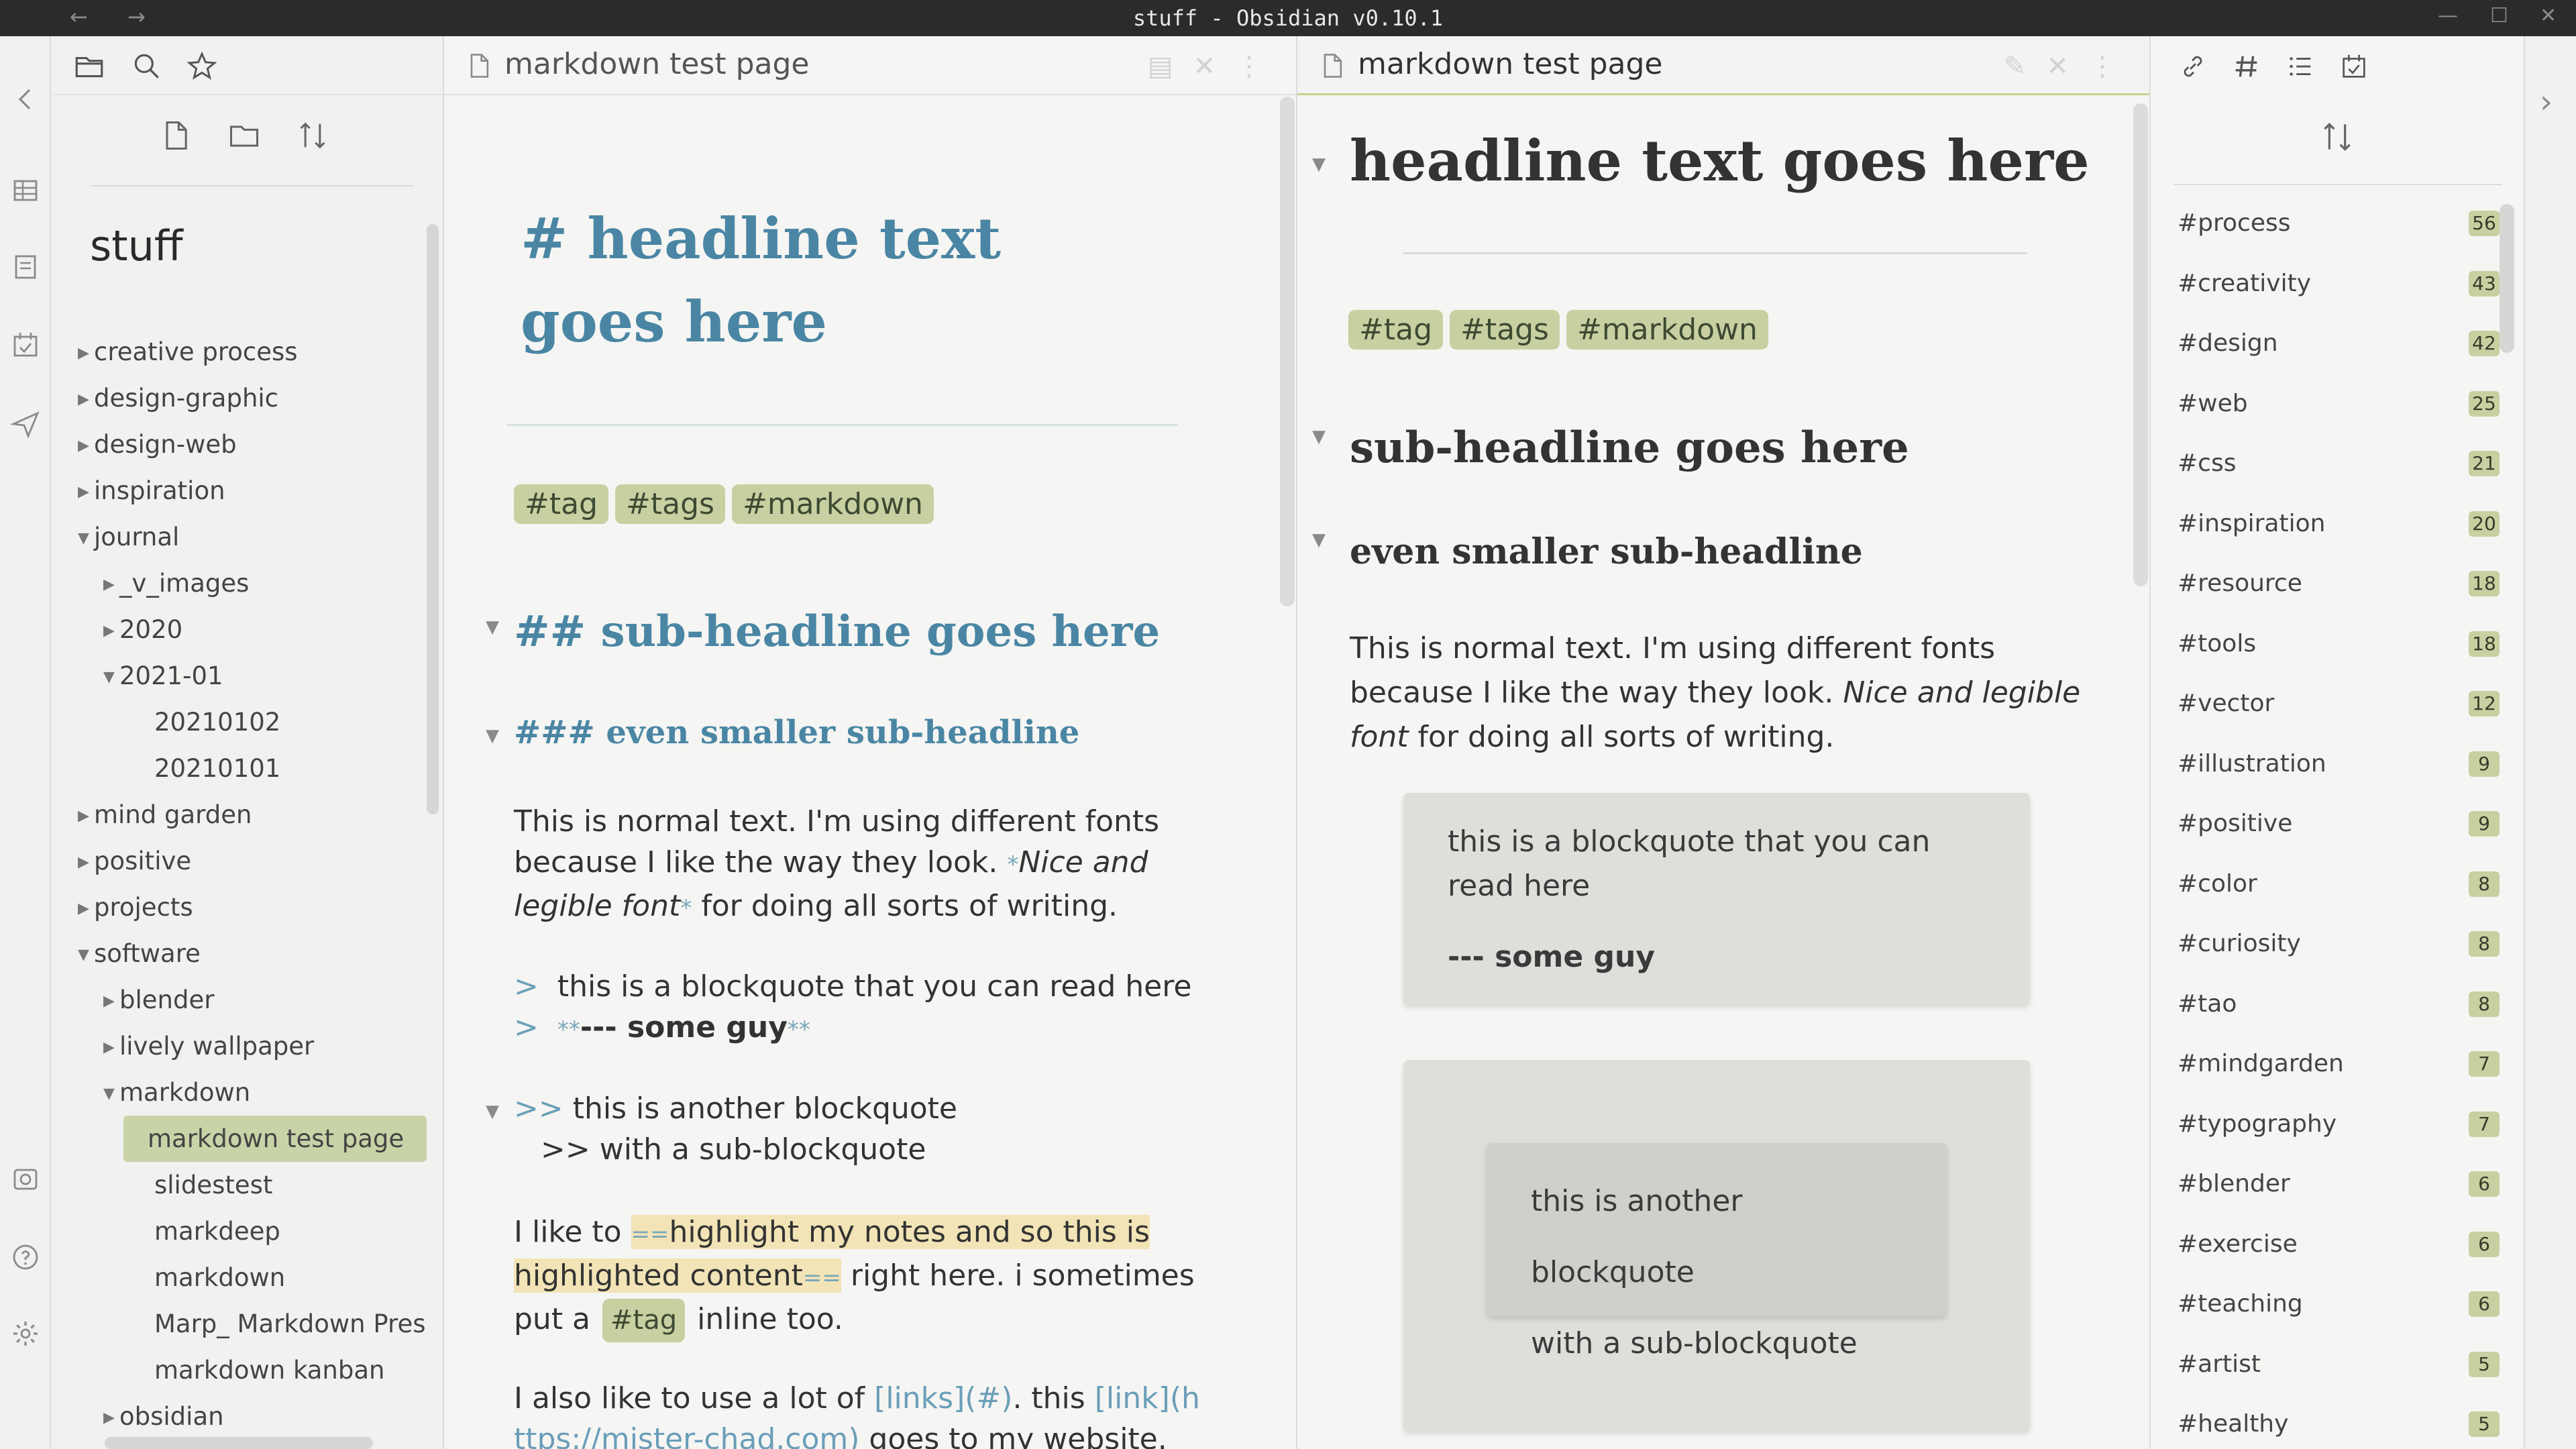  Describe the element at coordinates (1215, 66) in the screenshot. I see `pane-actions-icon: ▤✕⋮` at that location.